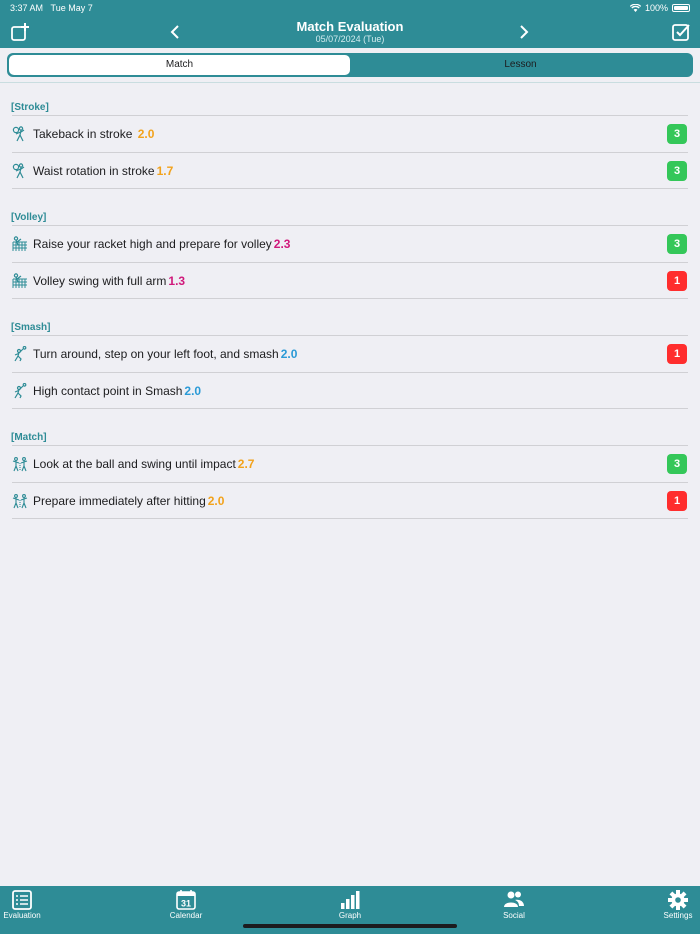 This screenshot has width=700, height=934. I want to click on calendar-icon: 31, so click(186, 900).